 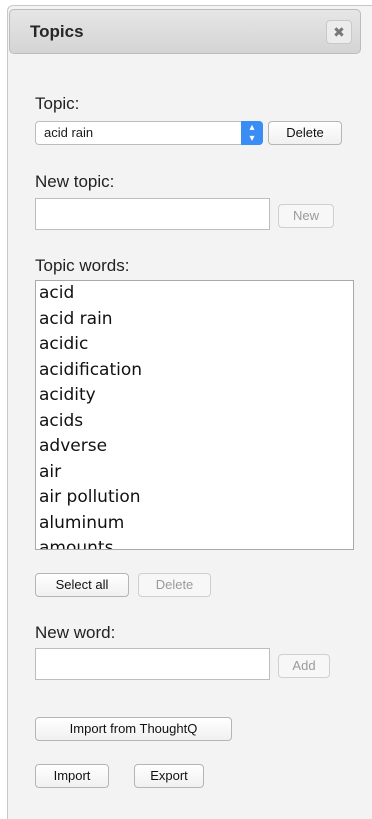 I want to click on list-item: adverse, so click(x=194, y=447).